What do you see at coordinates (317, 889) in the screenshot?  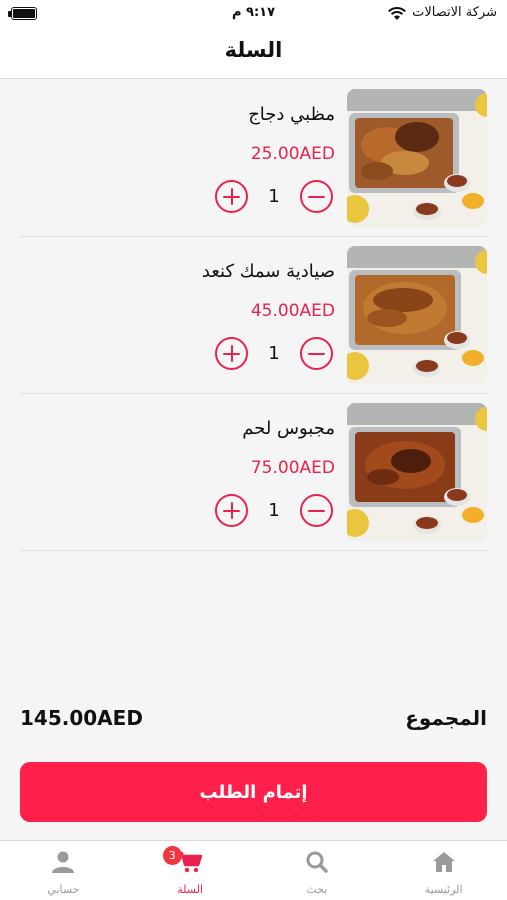 I see `tab-label: بحث` at bounding box center [317, 889].